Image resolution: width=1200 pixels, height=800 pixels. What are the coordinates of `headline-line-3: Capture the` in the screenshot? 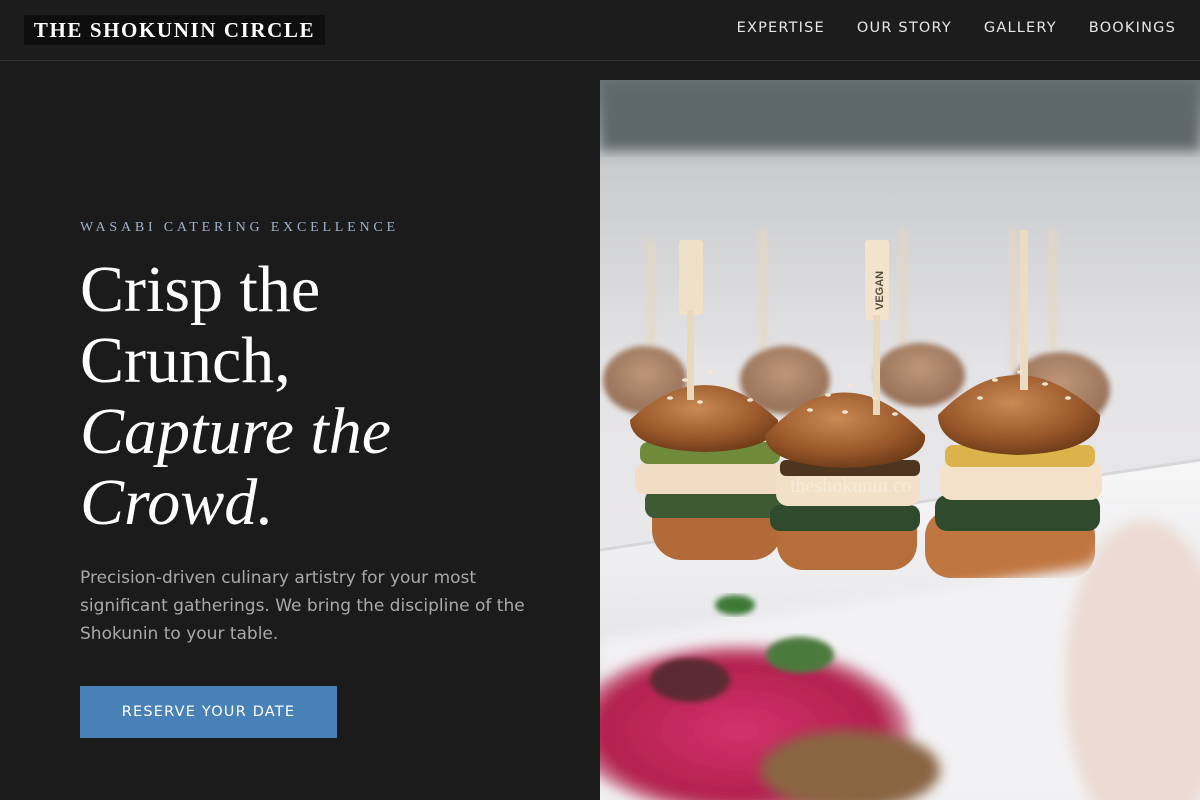 It's located at (236, 431).